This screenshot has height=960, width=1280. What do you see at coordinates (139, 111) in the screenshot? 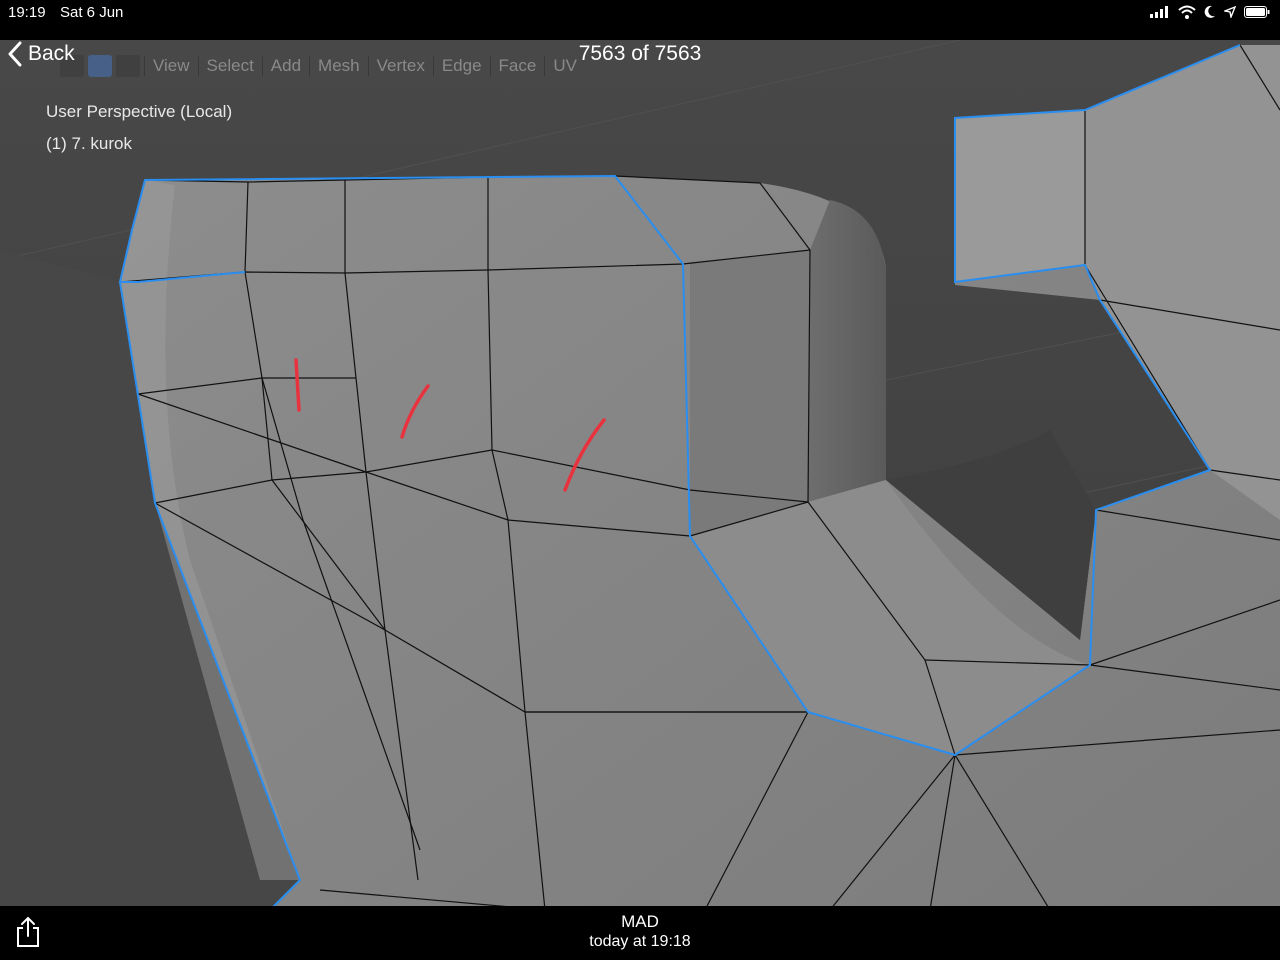
I see `viewport-perspective-label: User Perspective (Local)` at bounding box center [139, 111].